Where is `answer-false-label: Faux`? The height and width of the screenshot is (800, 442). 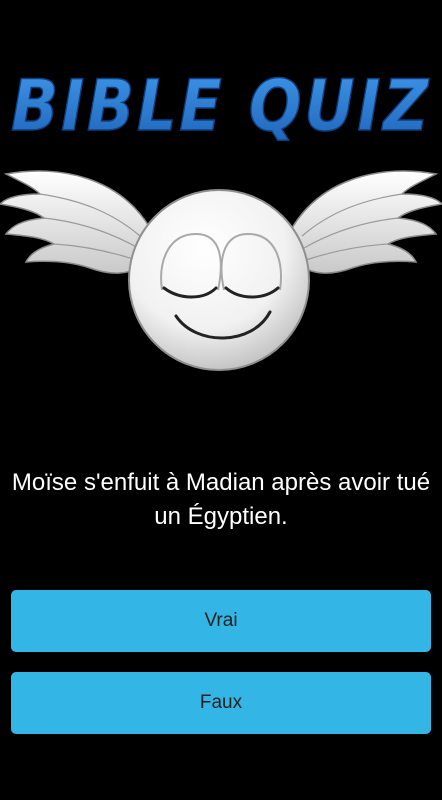
answer-false-label: Faux is located at coordinates (221, 702).